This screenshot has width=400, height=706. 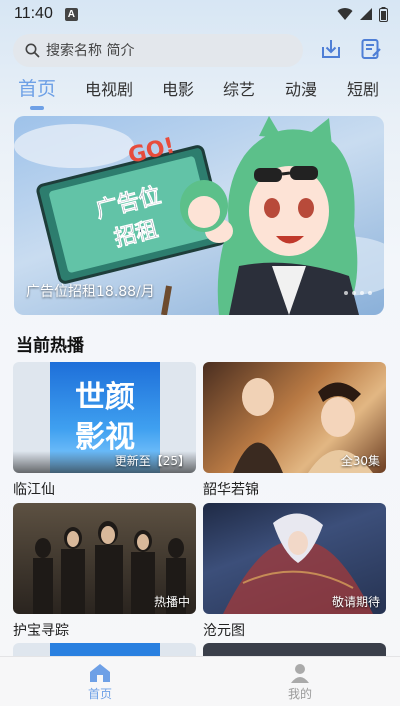 I want to click on banner-pager, so click(x=358, y=293).